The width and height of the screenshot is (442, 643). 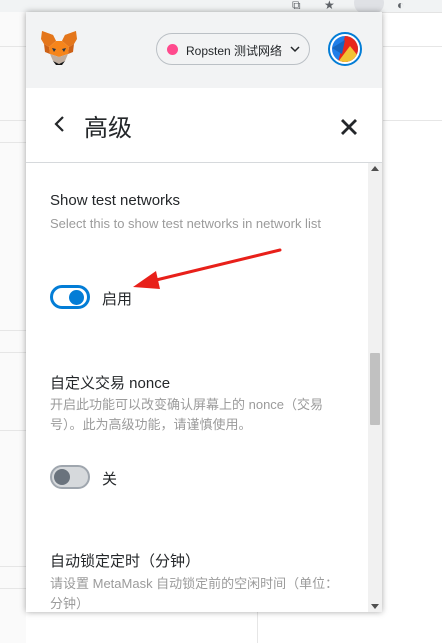 I want to click on scroll-down-arrow-icon, so click(x=375, y=606).